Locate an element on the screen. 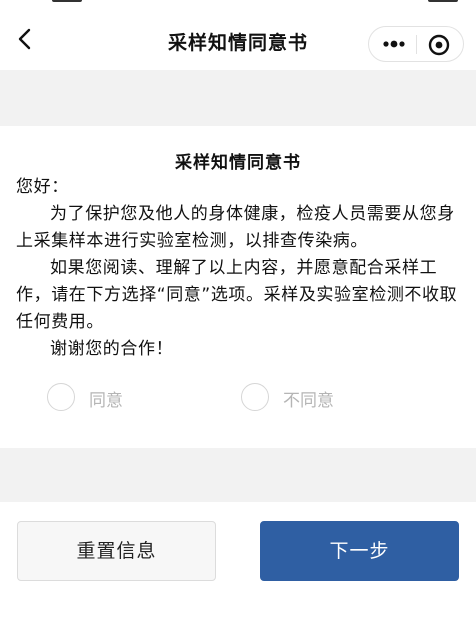  target-circle-icon is located at coordinates (439, 45).